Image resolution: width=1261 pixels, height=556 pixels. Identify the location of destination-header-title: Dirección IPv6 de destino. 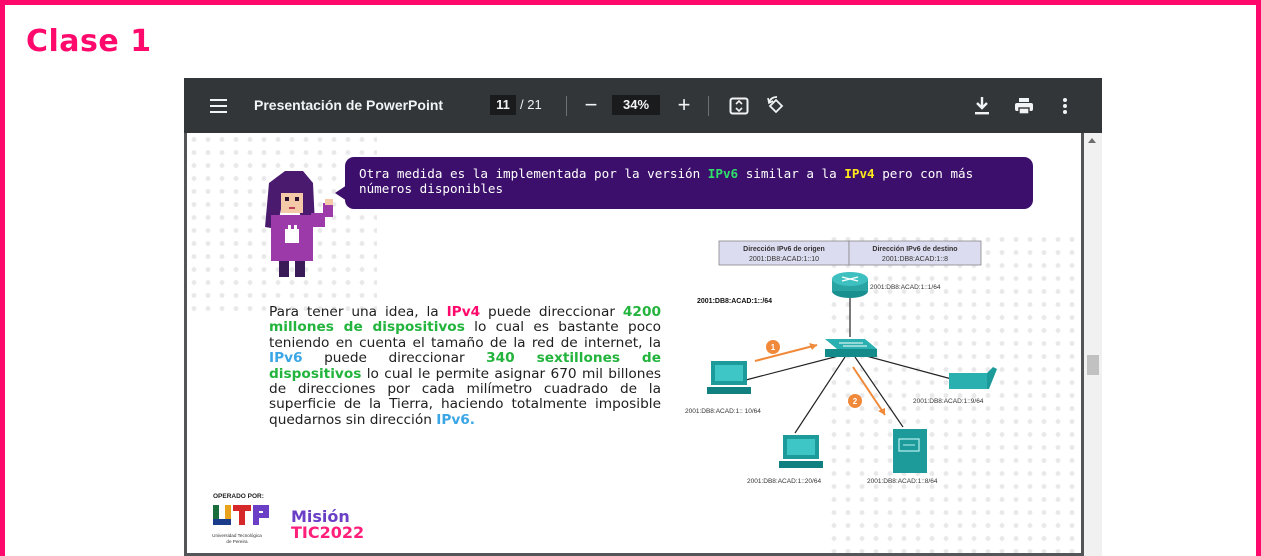
(914, 249).